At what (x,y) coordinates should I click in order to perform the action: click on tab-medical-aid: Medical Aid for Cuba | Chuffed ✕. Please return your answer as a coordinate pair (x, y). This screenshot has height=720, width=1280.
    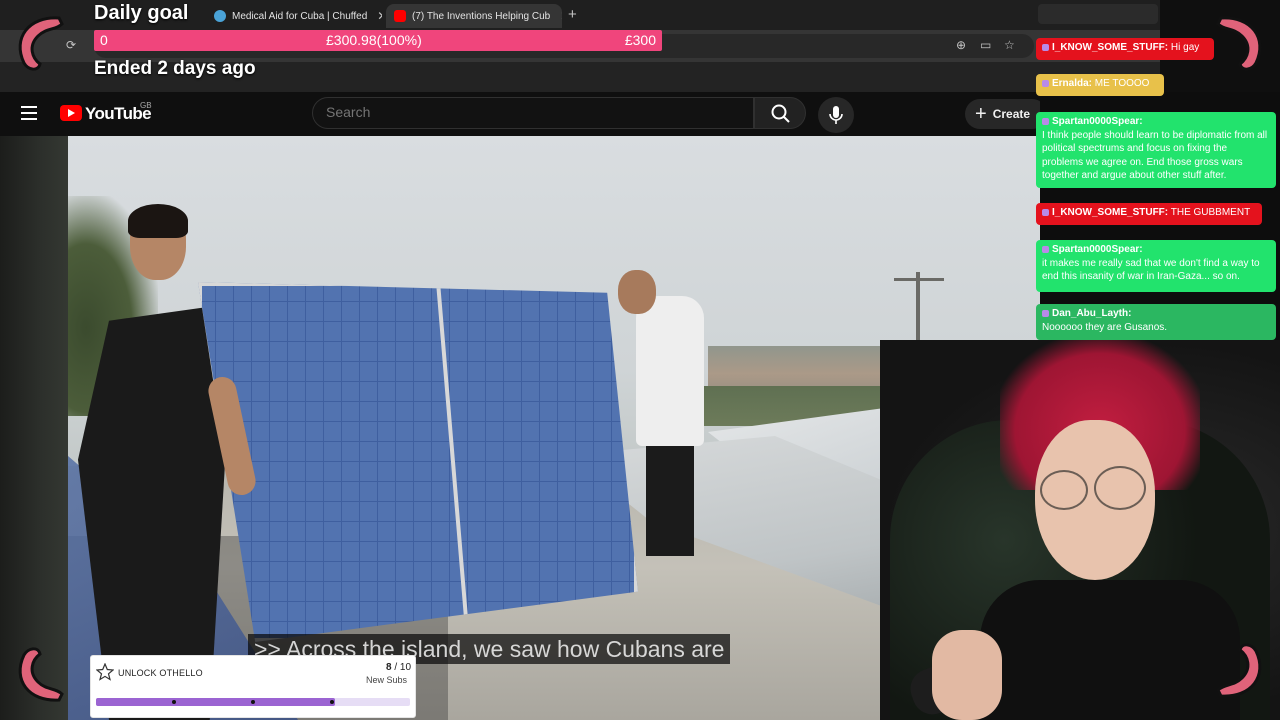
    Looking at the image, I should click on (294, 16).